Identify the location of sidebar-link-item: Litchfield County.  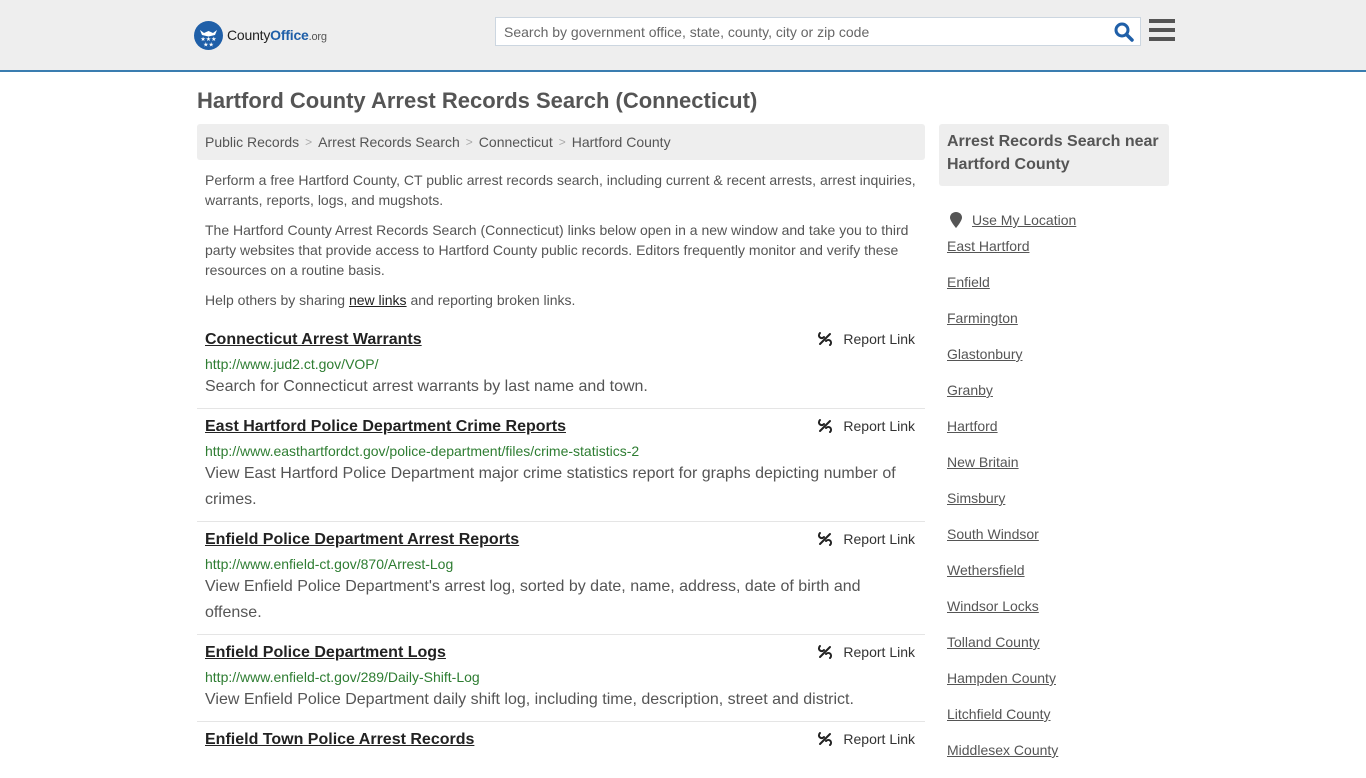
(1058, 724).